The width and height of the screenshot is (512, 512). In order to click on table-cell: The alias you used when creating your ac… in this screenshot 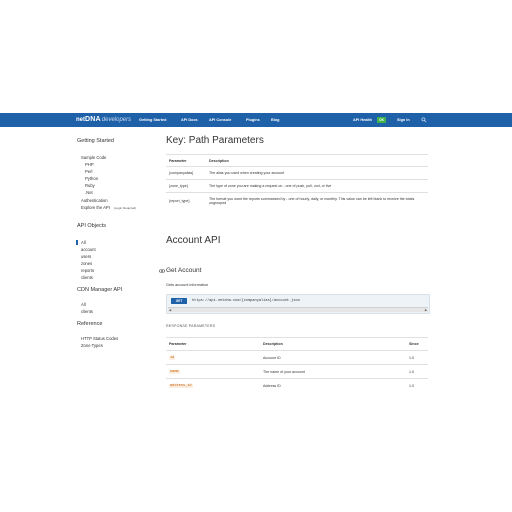, I will do `click(317, 173)`.